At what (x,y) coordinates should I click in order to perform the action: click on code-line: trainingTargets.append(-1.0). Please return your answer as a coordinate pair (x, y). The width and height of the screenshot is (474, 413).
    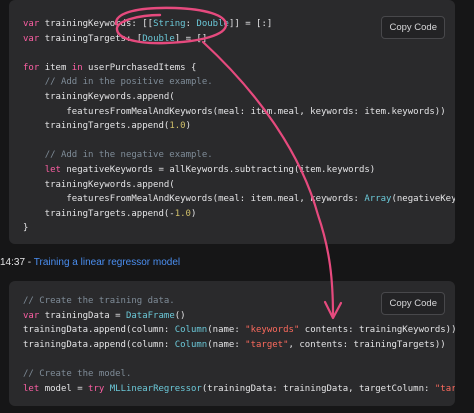
    Looking at the image, I should click on (239, 214).